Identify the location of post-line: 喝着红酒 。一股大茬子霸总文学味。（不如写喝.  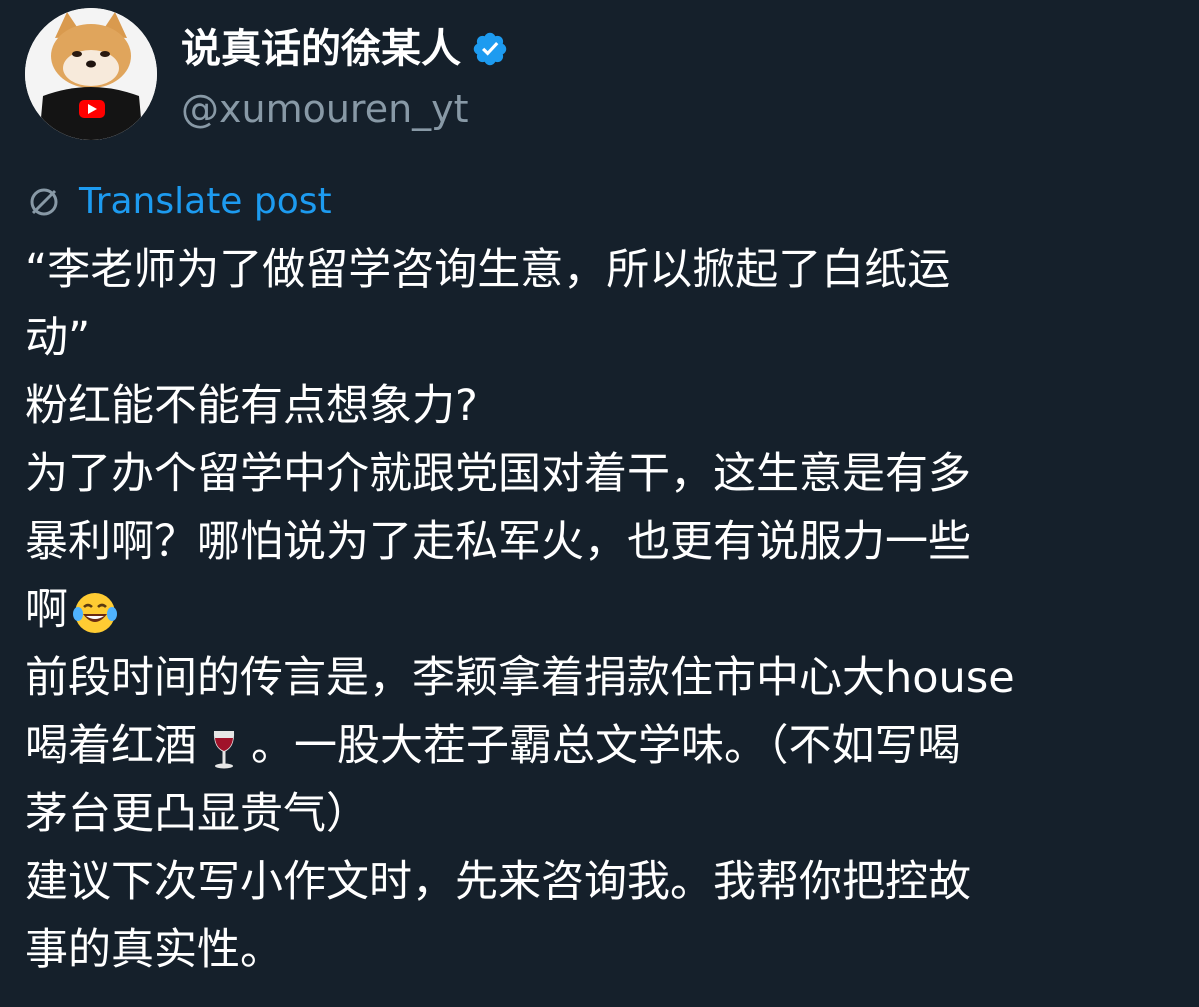
(605, 746).